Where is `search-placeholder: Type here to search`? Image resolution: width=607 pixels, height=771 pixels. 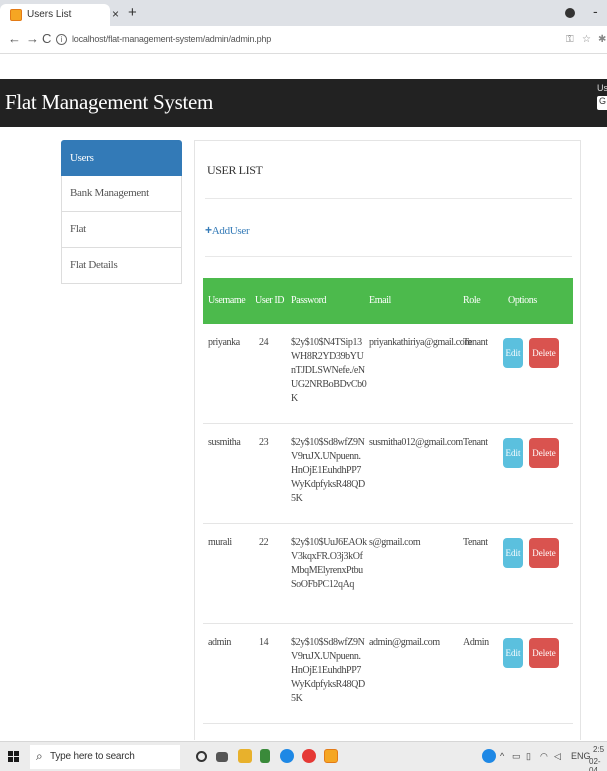 search-placeholder: Type here to search is located at coordinates (92, 756).